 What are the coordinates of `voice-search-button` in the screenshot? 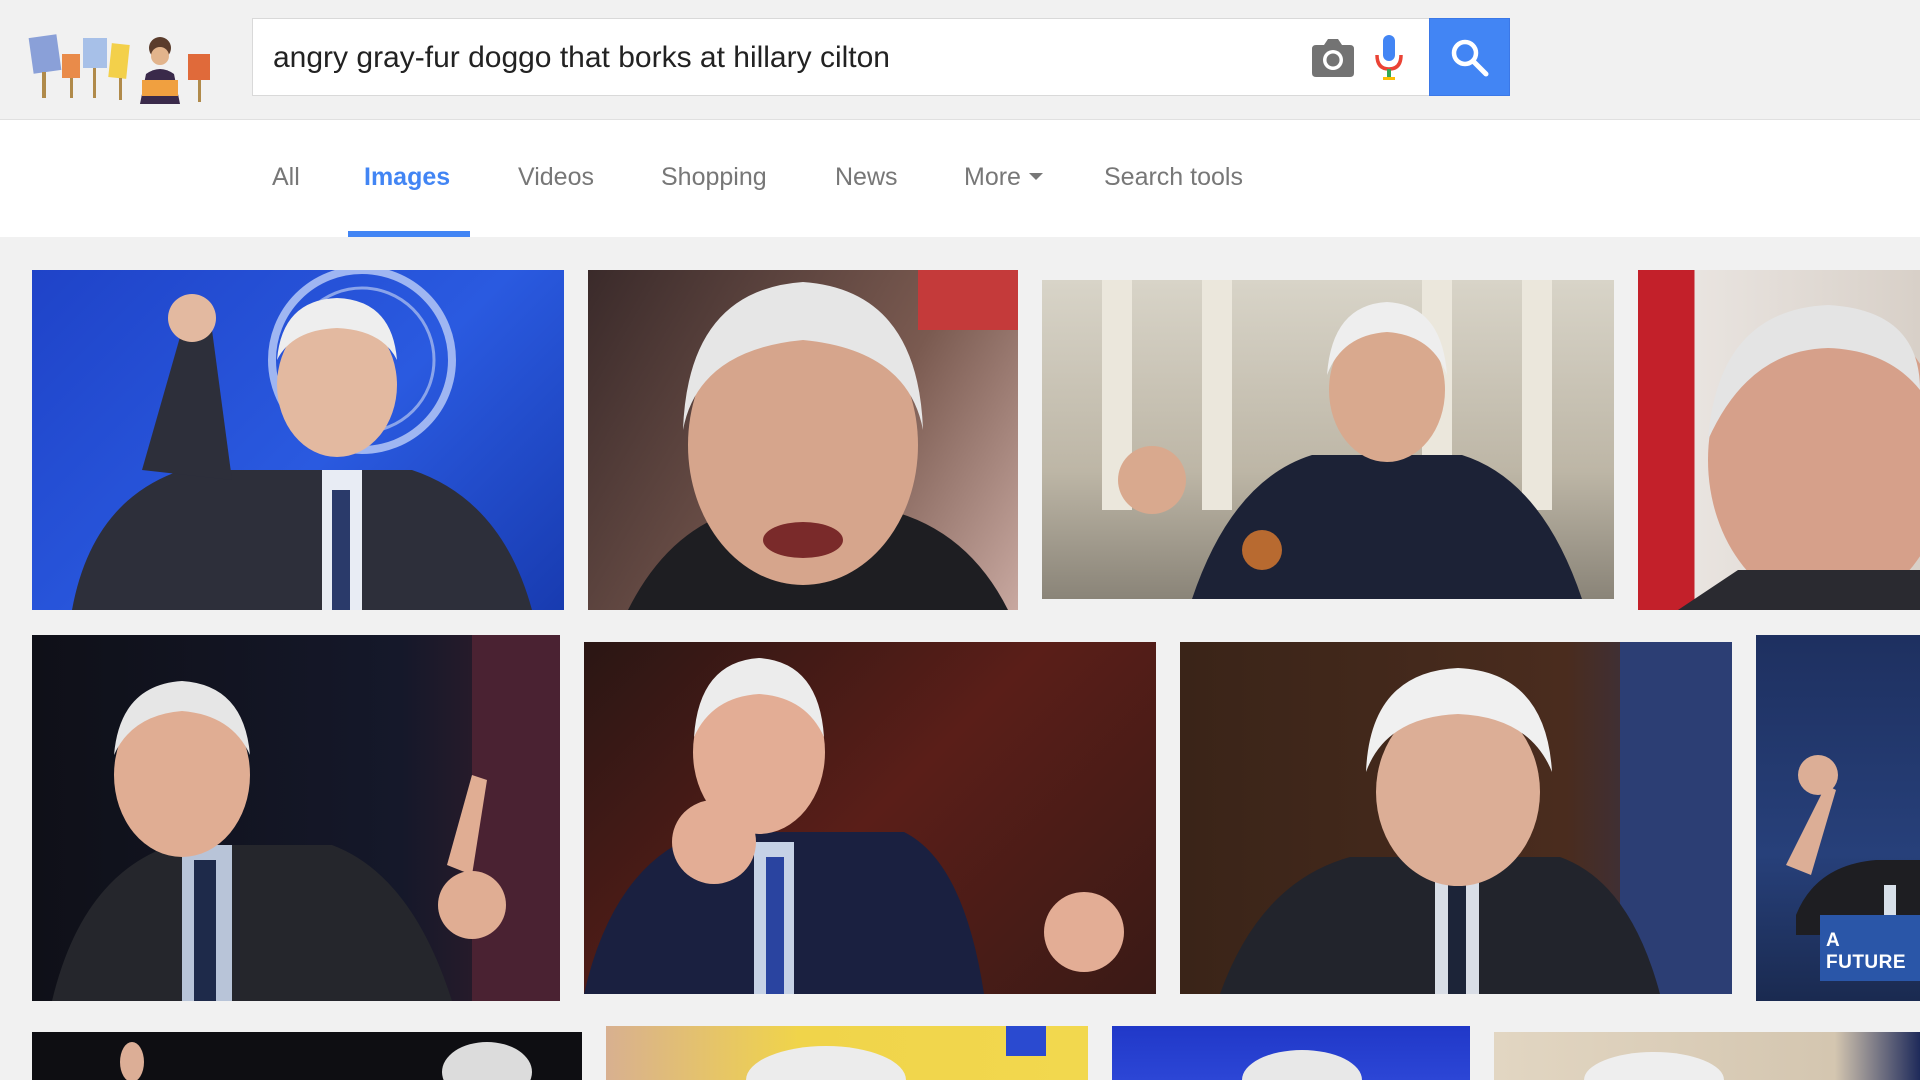 It's located at (1389, 57).